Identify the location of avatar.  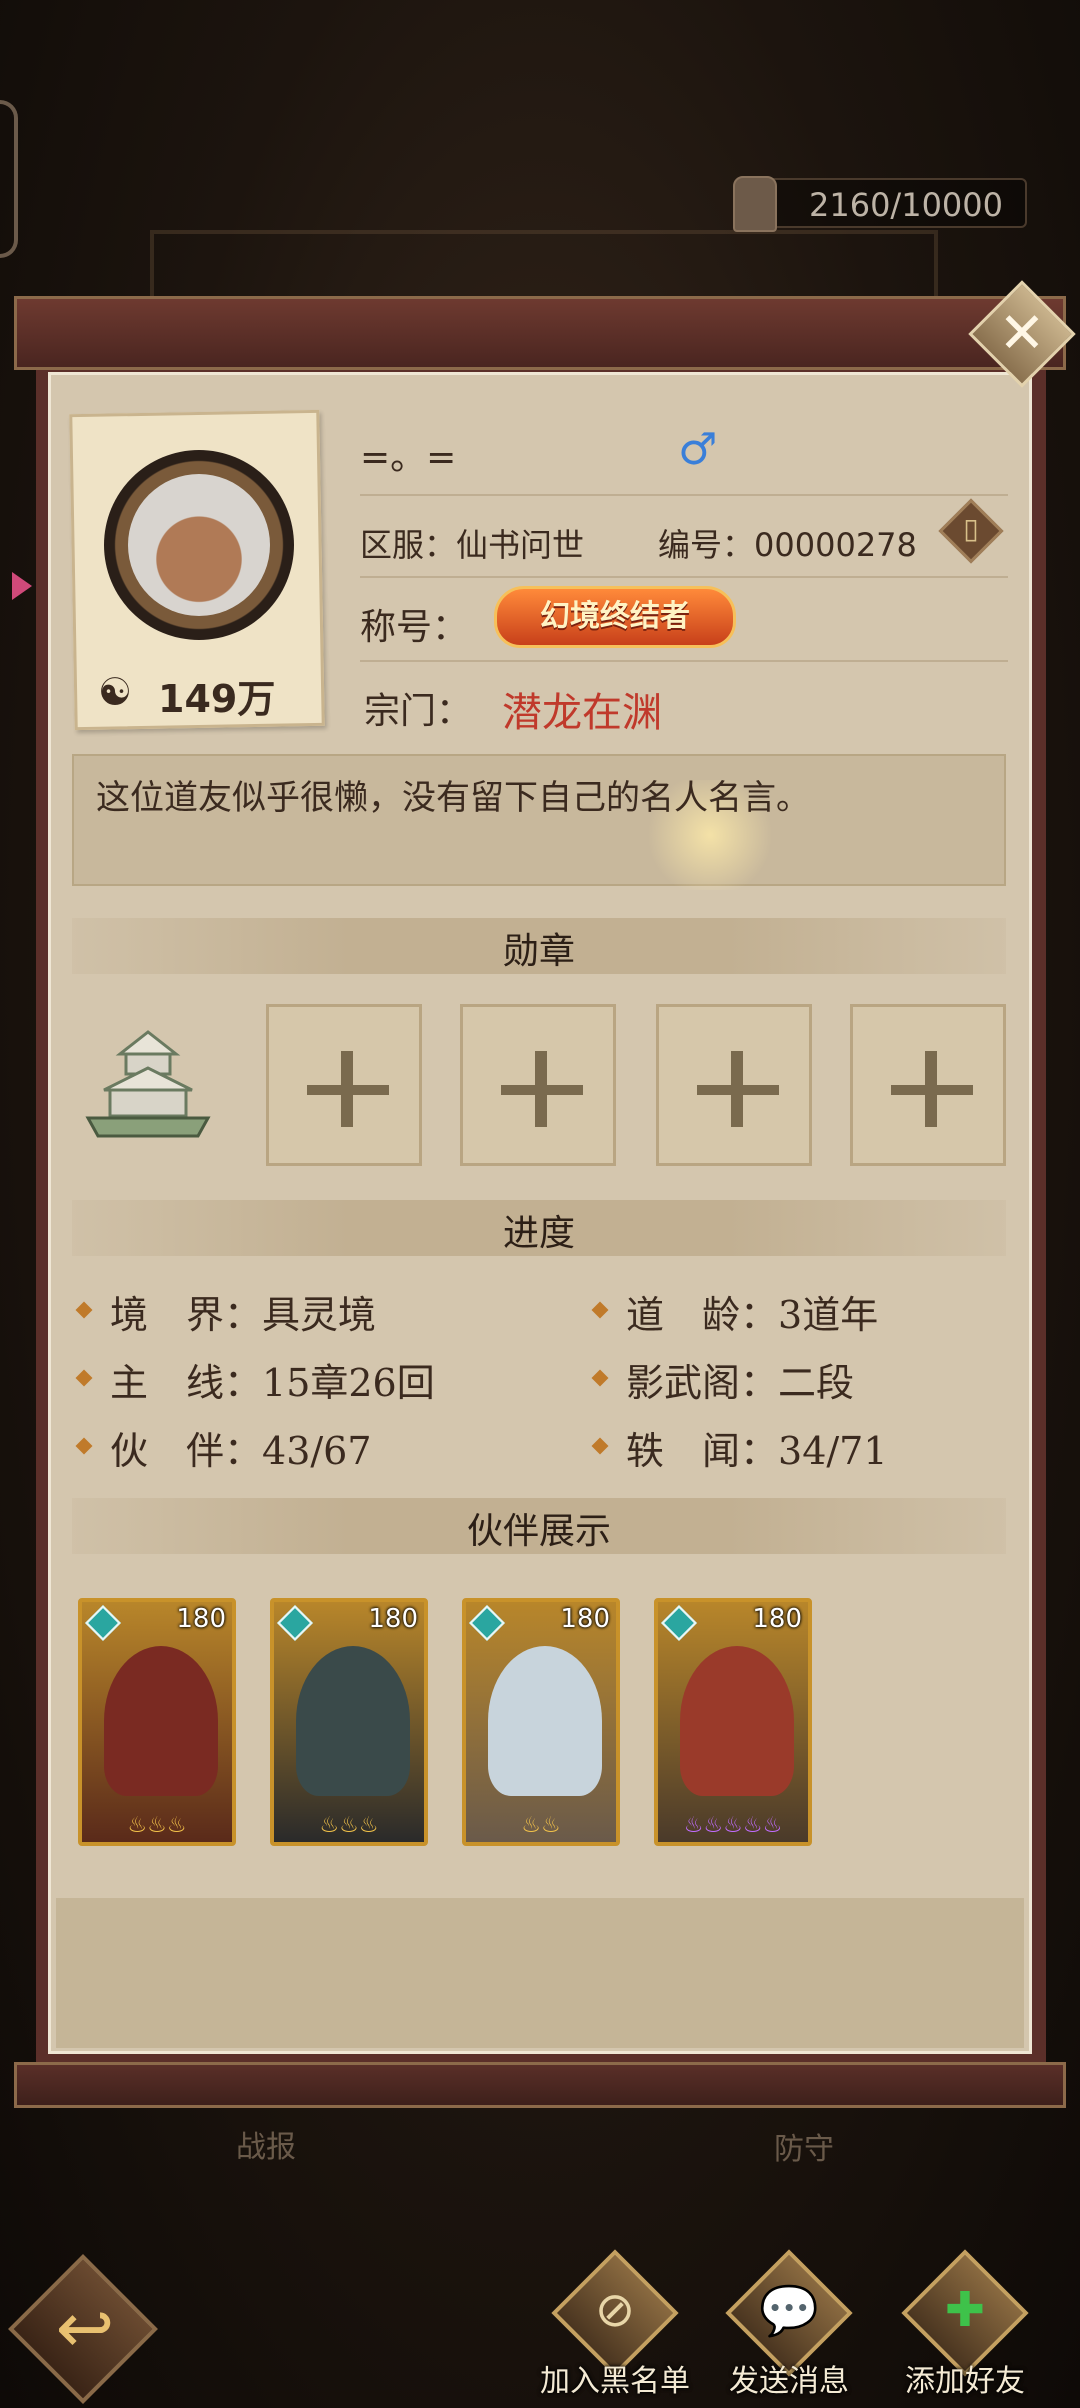
(199, 545).